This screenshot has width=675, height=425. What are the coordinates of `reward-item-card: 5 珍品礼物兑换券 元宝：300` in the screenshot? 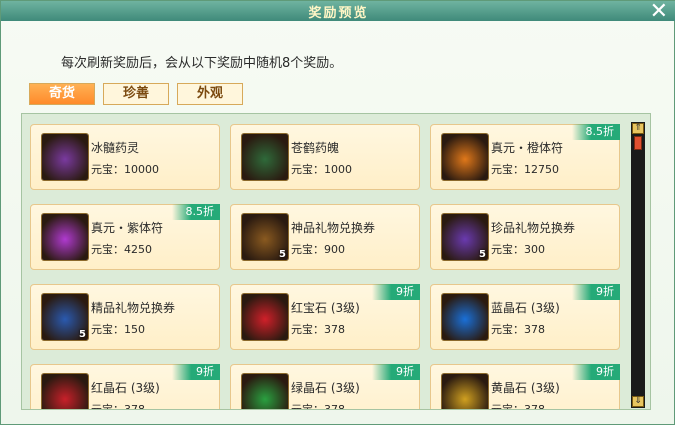 It's located at (525, 237).